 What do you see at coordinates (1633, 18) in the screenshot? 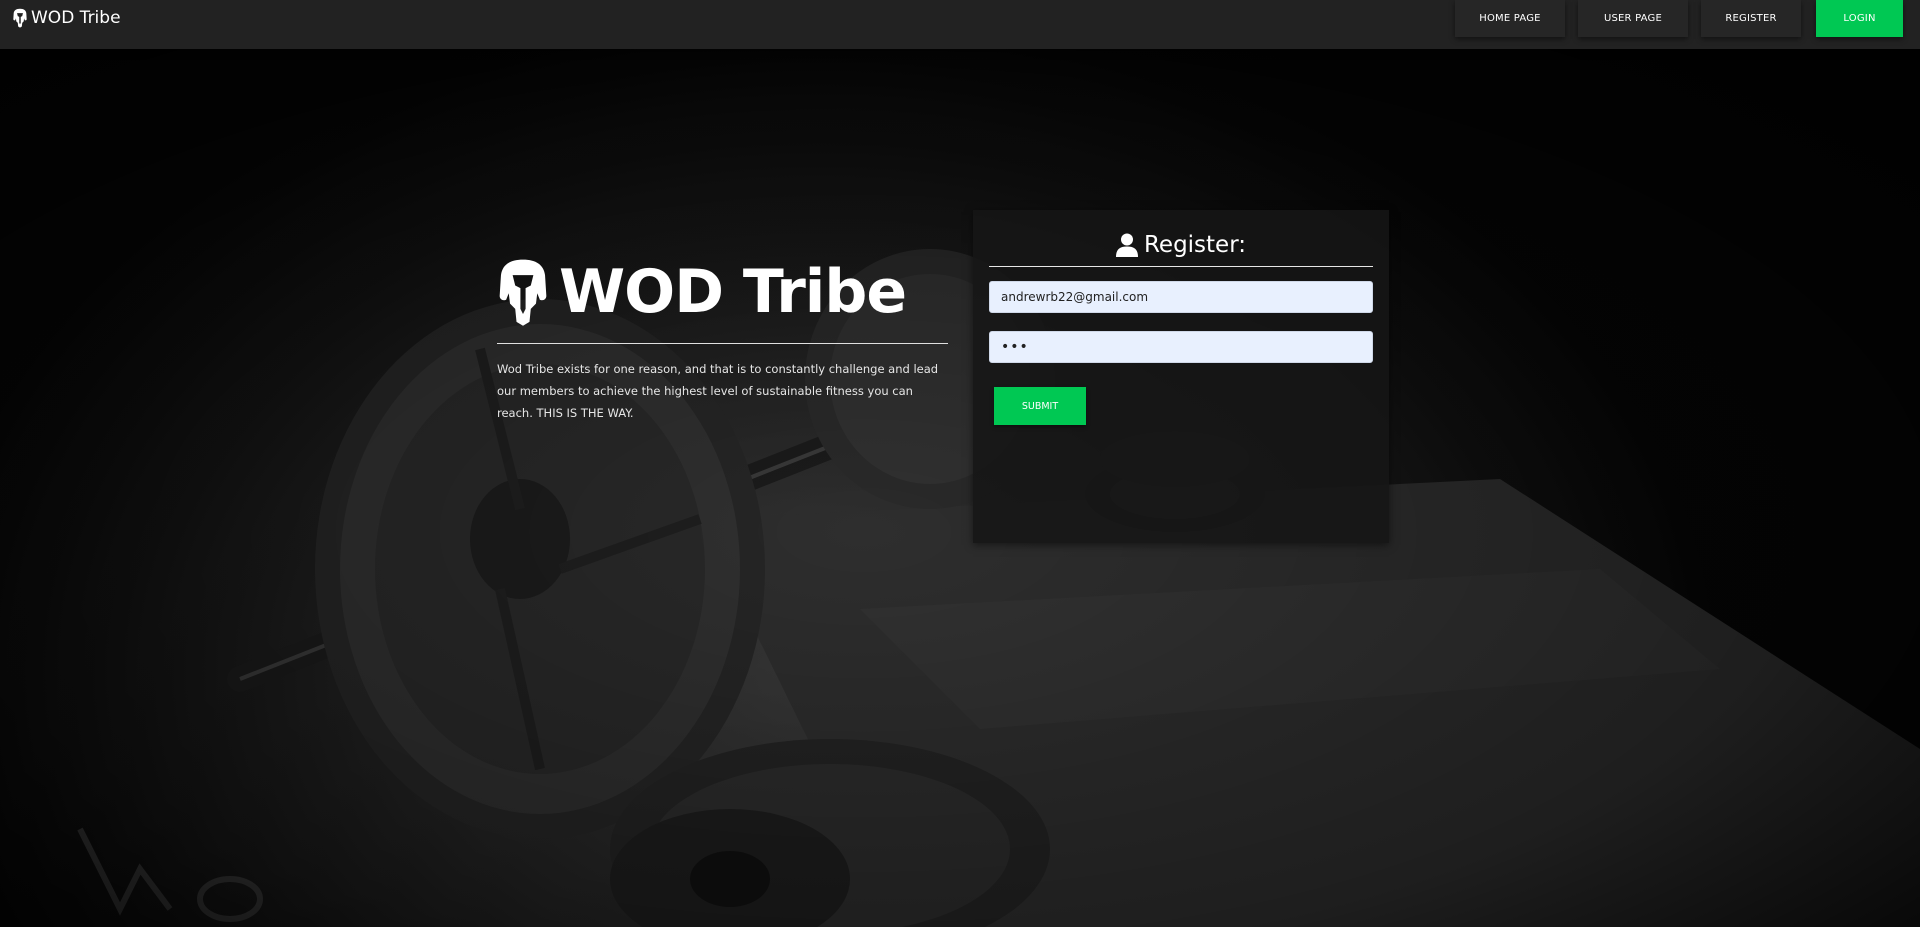
I see `nav-user-page: USER PAGE` at bounding box center [1633, 18].